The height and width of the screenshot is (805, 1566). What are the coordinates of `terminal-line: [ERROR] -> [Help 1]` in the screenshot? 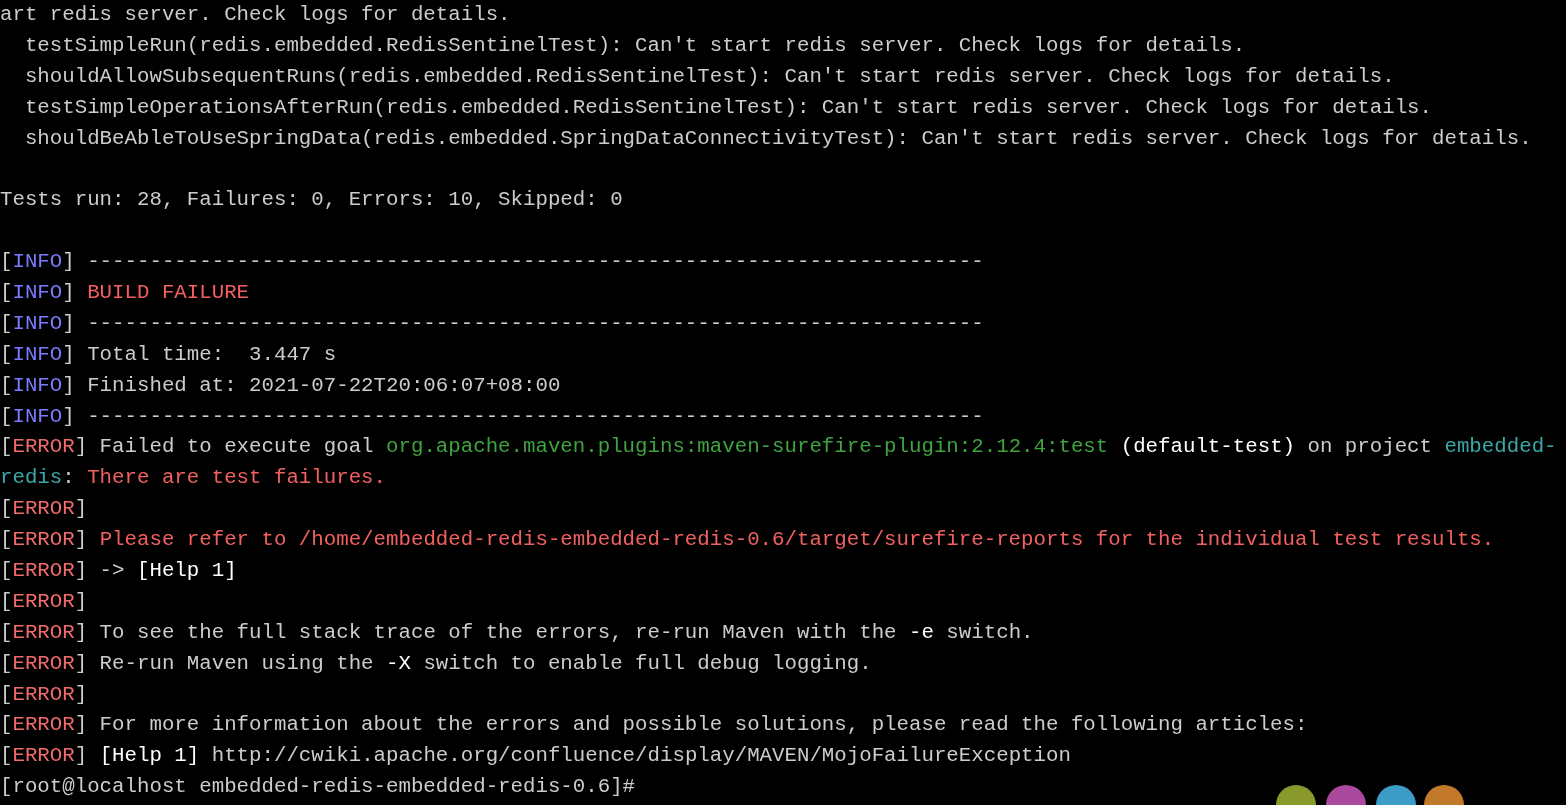 It's located at (118, 571).